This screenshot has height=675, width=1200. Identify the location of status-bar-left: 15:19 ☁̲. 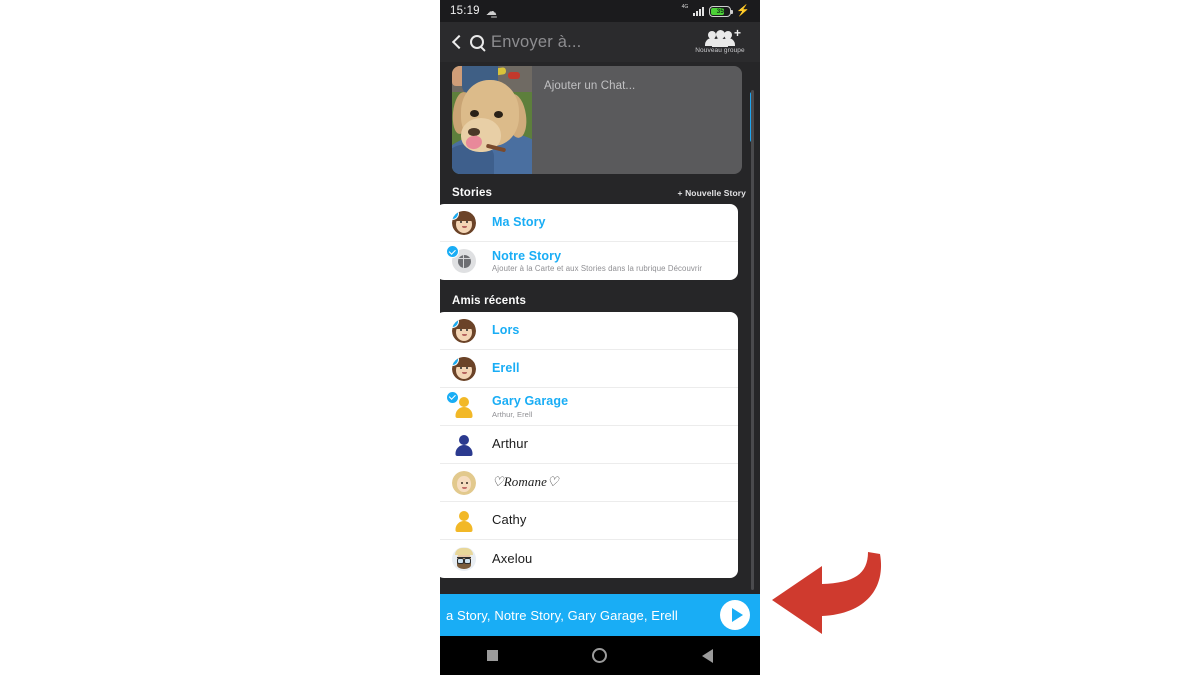
(473, 11).